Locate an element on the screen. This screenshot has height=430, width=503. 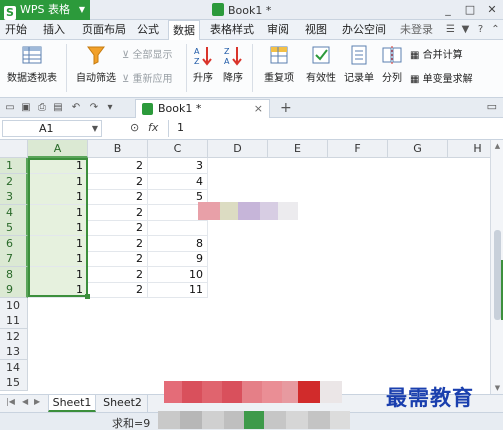
cell-c9: 11 is located at coordinates (178, 290).